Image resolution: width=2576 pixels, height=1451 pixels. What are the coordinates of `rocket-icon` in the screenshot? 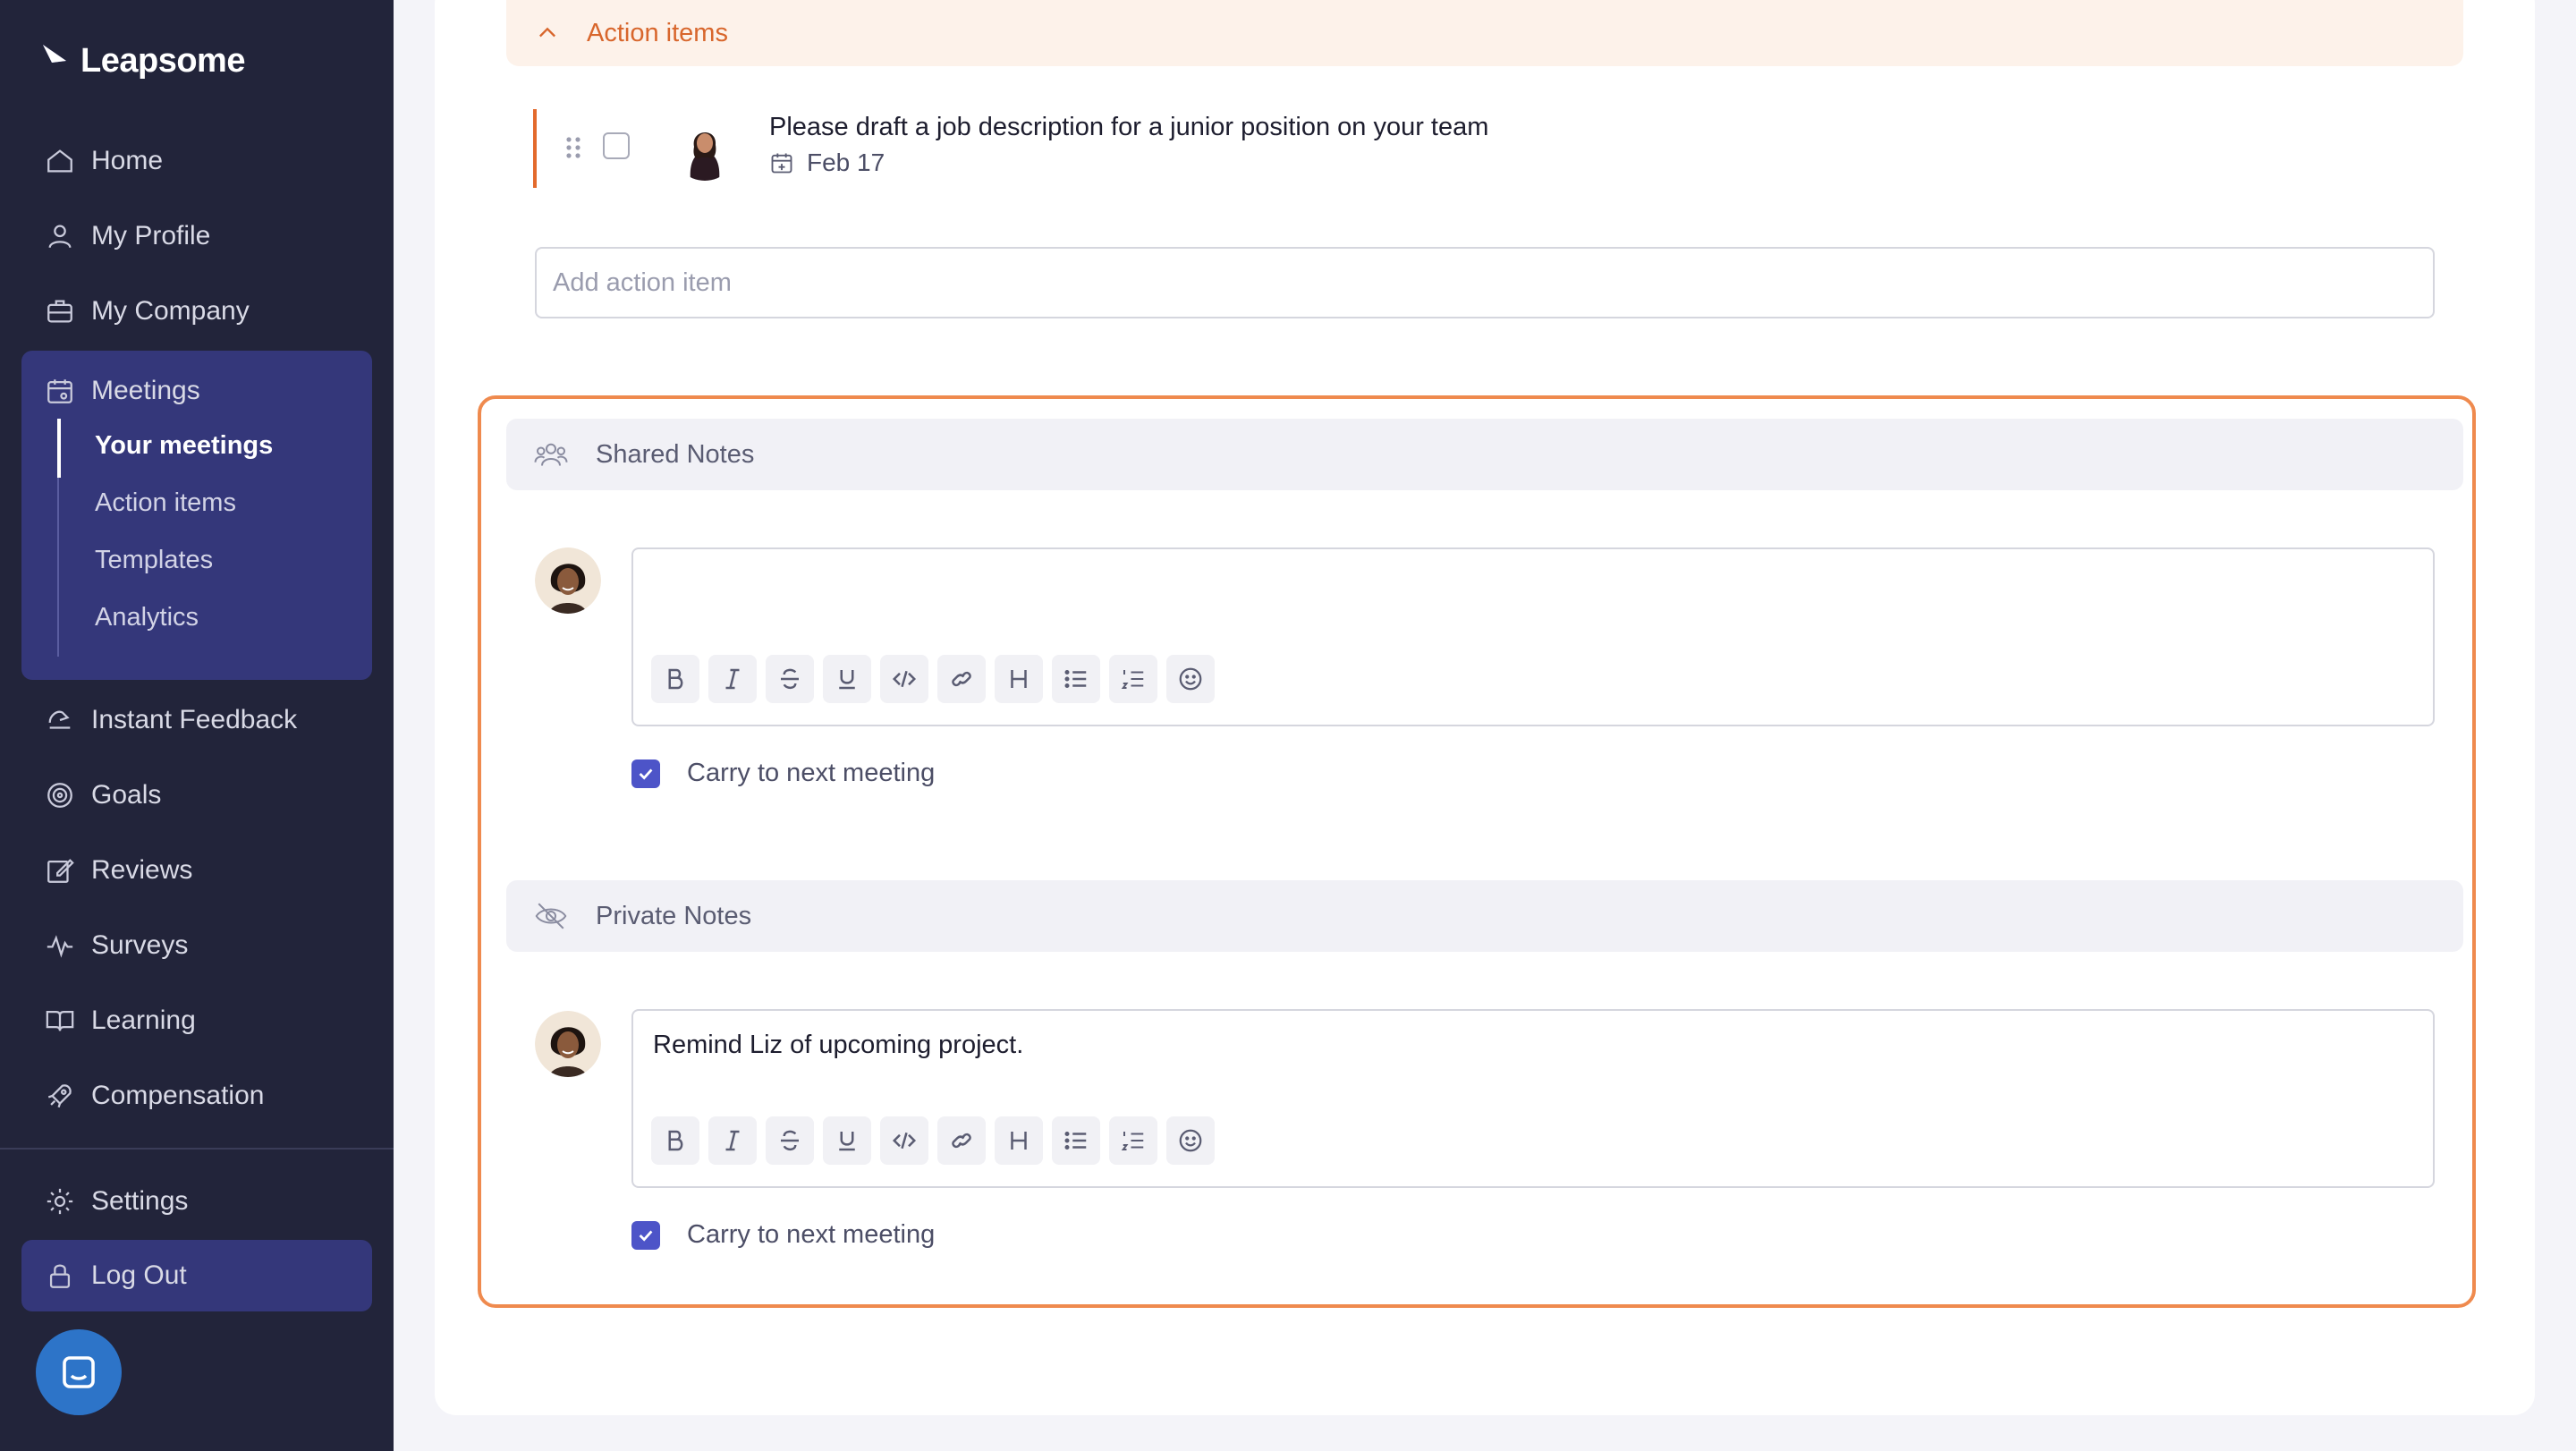 It's located at (59, 1096).